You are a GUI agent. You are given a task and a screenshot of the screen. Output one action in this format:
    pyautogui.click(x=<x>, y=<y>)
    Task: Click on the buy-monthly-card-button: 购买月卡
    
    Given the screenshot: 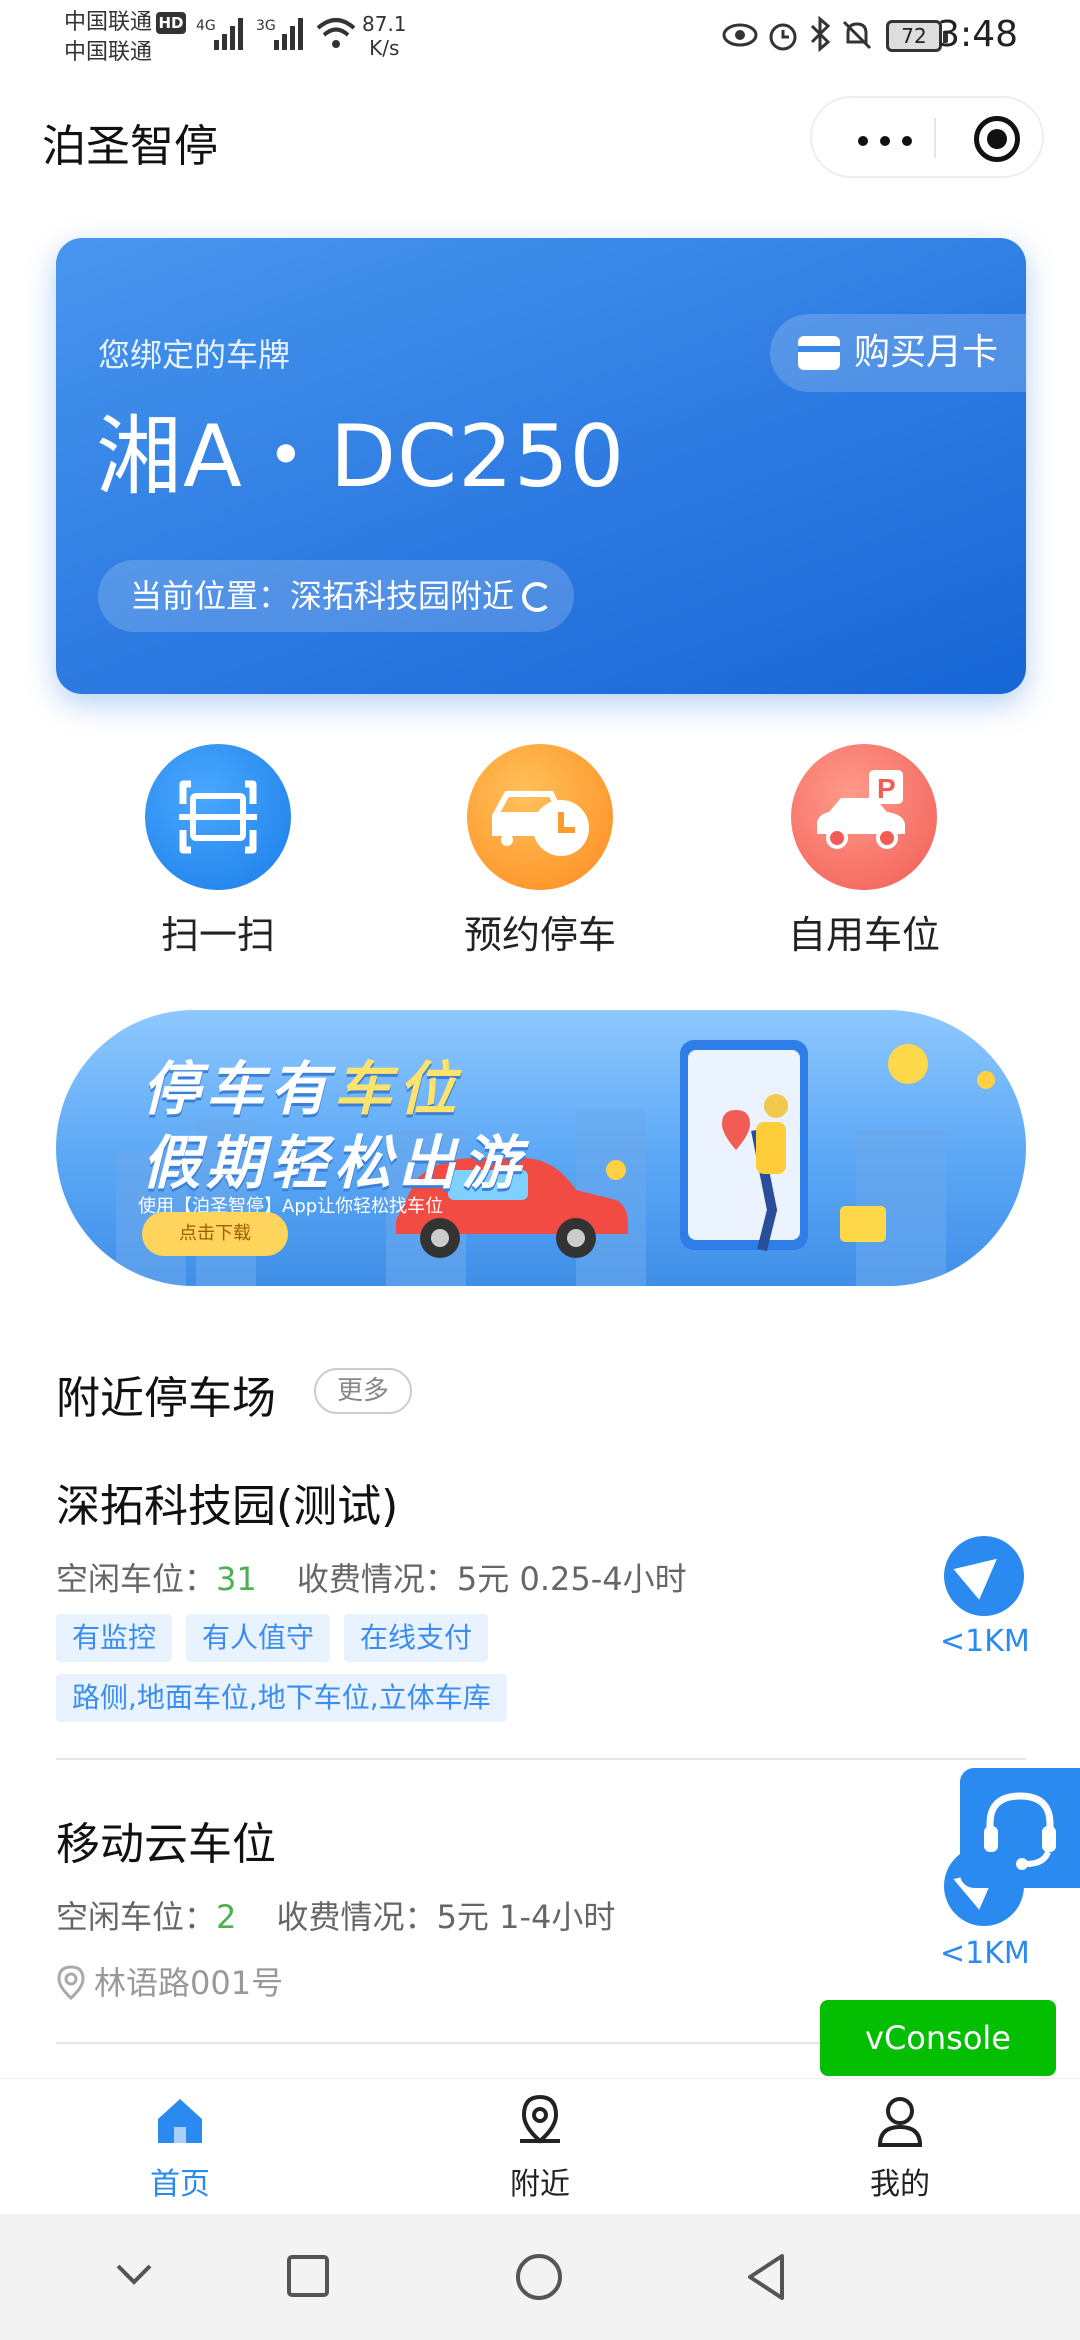 What is the action you would take?
    pyautogui.click(x=898, y=353)
    